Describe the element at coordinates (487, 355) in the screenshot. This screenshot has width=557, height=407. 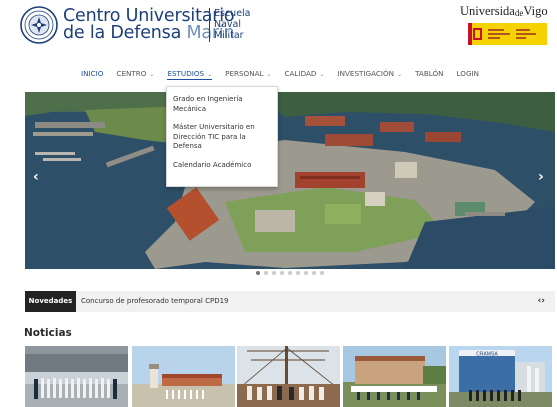
I see `building-sign: CRAMSA` at that location.